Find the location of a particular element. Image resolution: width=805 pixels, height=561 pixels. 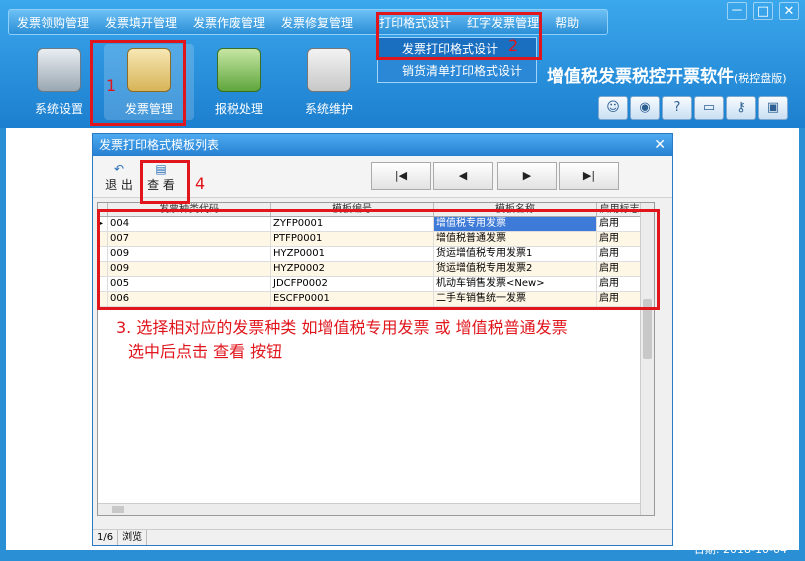

annotation-step-1: 1 is located at coordinates (111, 85).